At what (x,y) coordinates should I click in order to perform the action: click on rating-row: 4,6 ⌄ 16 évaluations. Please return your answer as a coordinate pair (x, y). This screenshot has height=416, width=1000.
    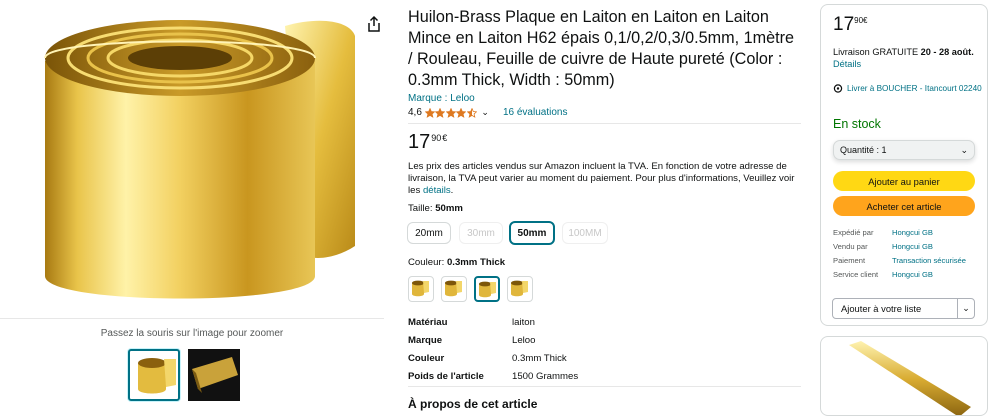
    Looking at the image, I should click on (487, 112).